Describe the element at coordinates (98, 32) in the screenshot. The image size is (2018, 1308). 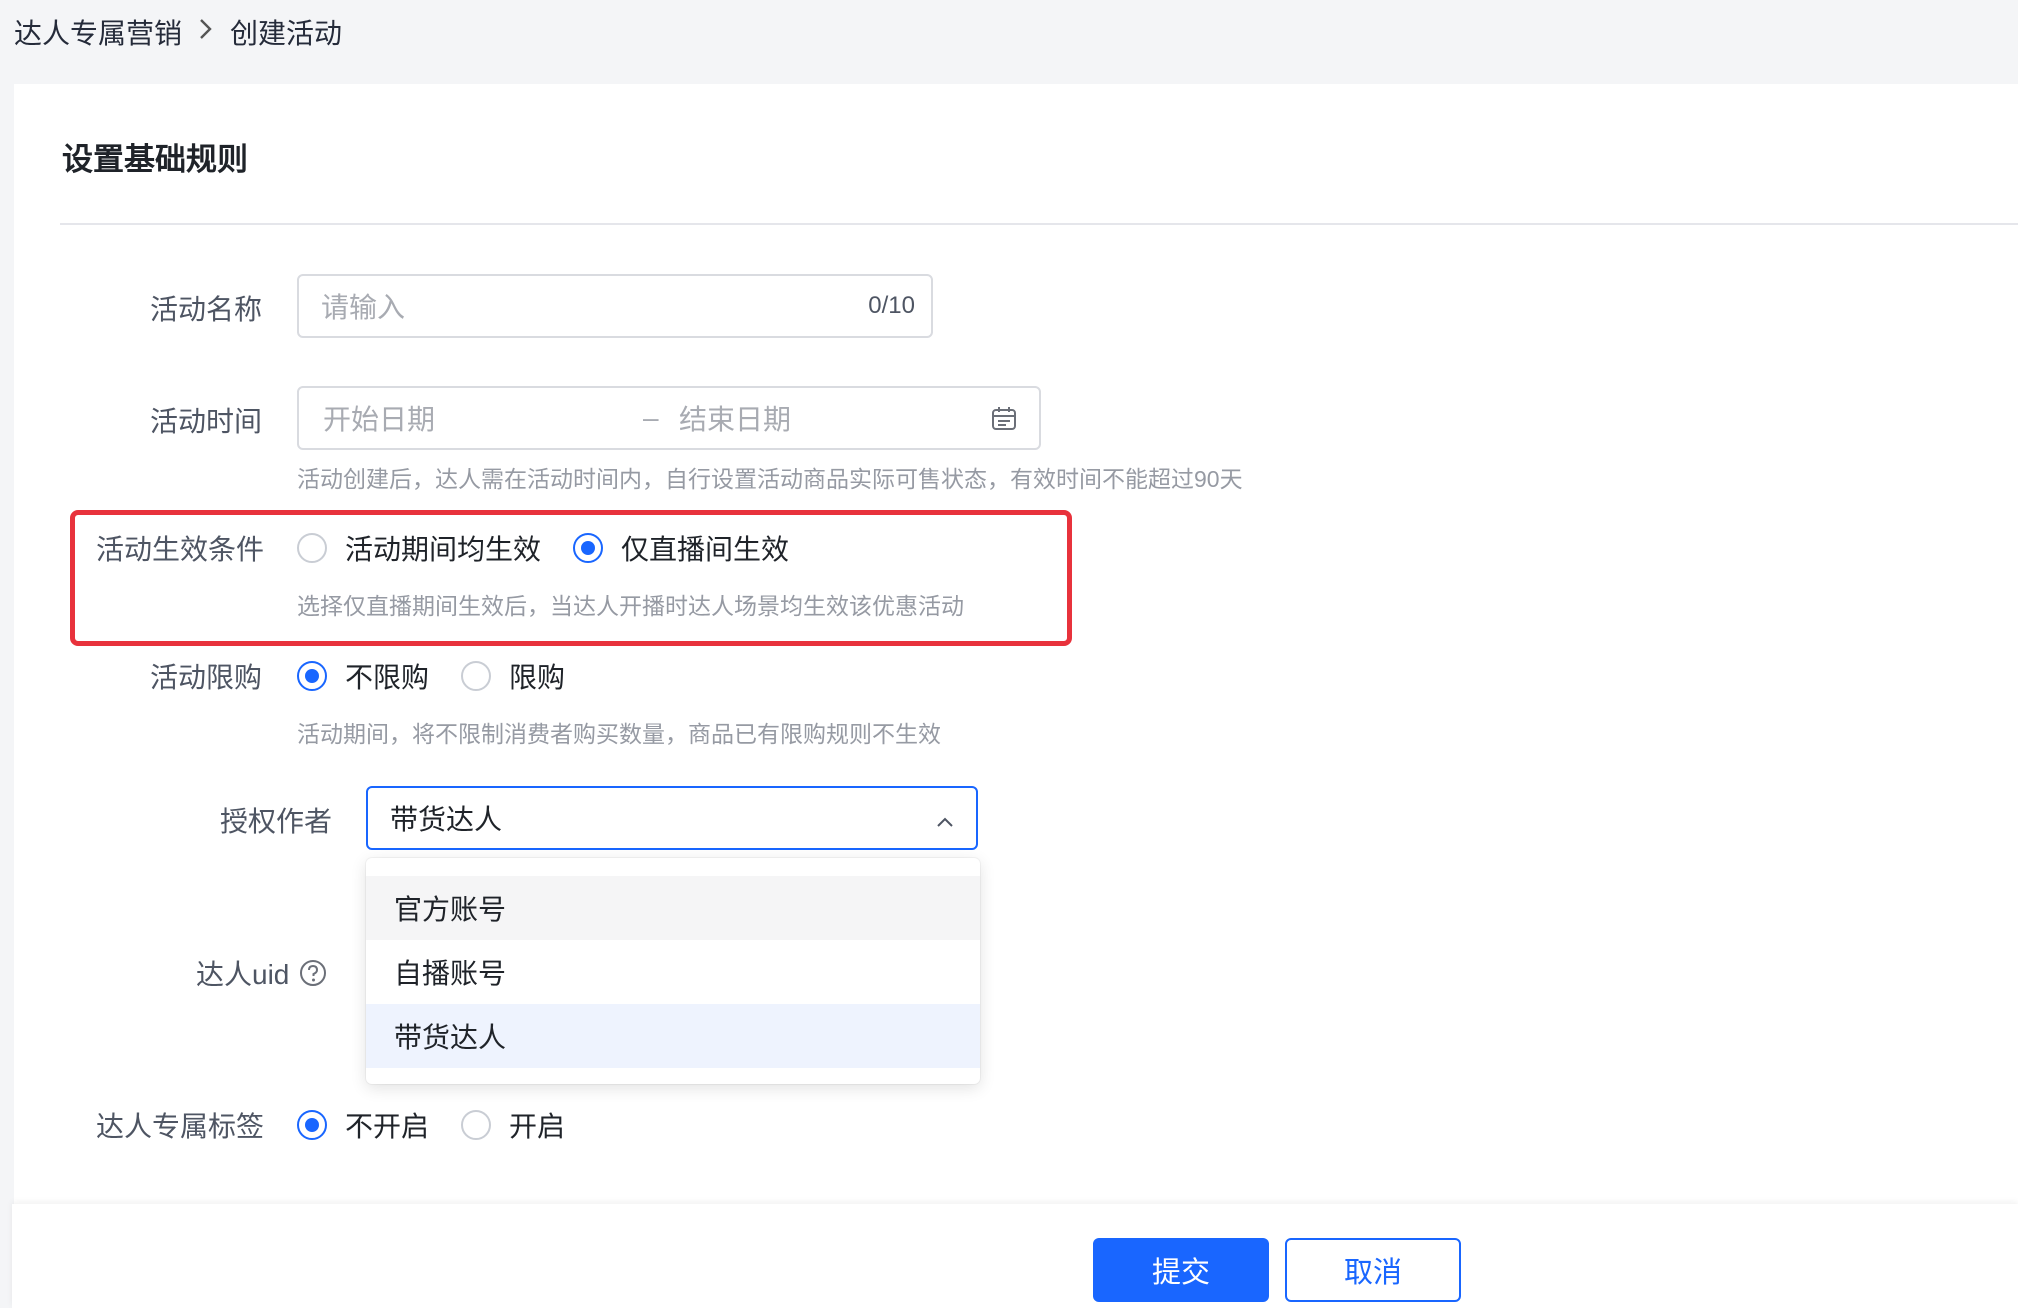
I see `breadcrumb-parent: 达人专属营销` at that location.